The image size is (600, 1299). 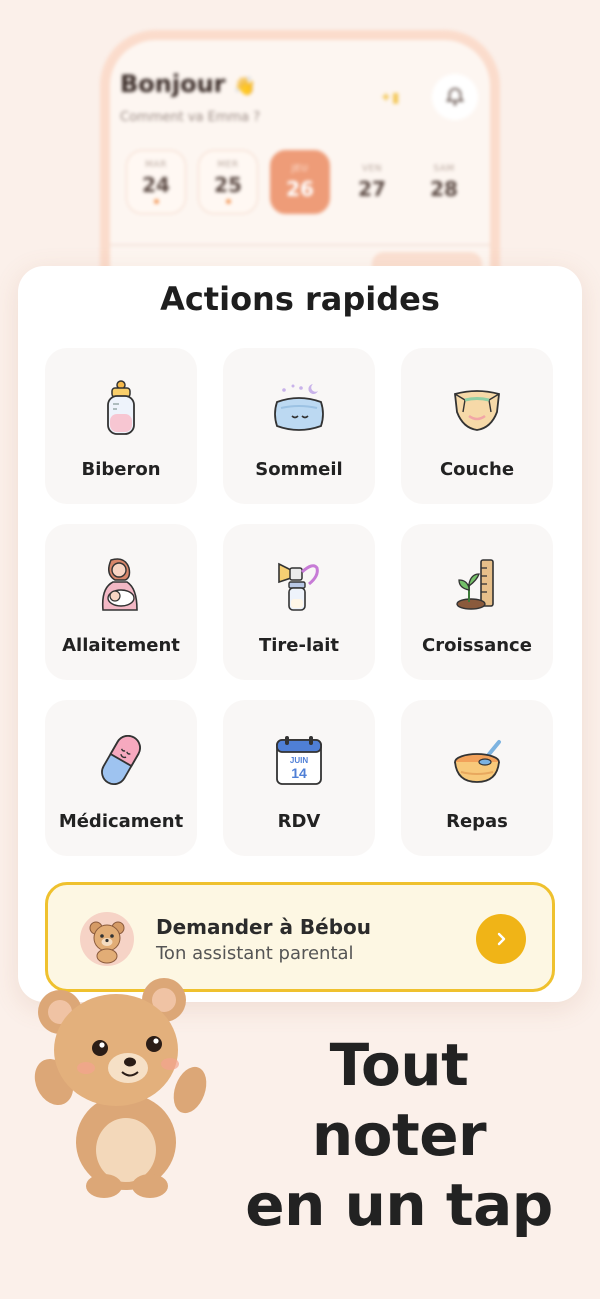 What do you see at coordinates (444, 182) in the screenshot?
I see `day-chip: SAM 28` at bounding box center [444, 182].